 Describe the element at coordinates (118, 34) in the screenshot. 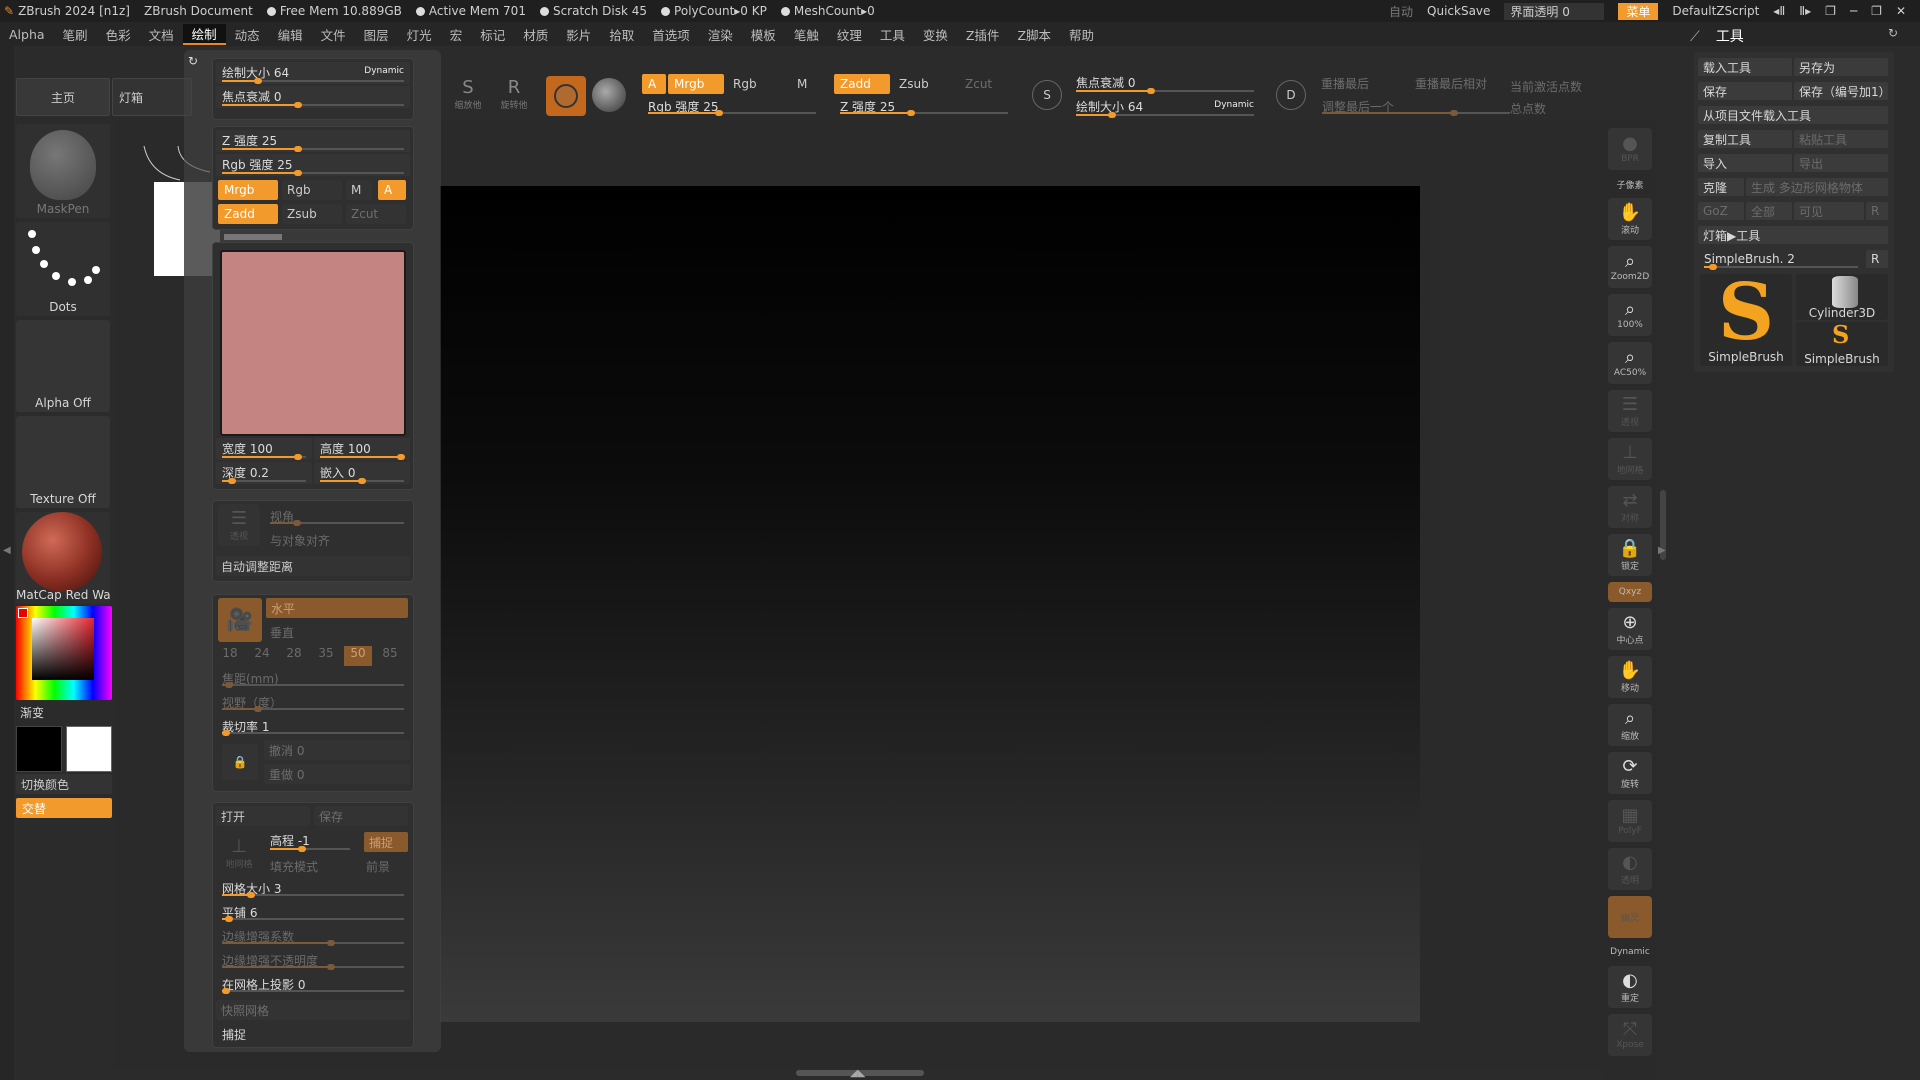

I see `menu-item: 色彩` at that location.